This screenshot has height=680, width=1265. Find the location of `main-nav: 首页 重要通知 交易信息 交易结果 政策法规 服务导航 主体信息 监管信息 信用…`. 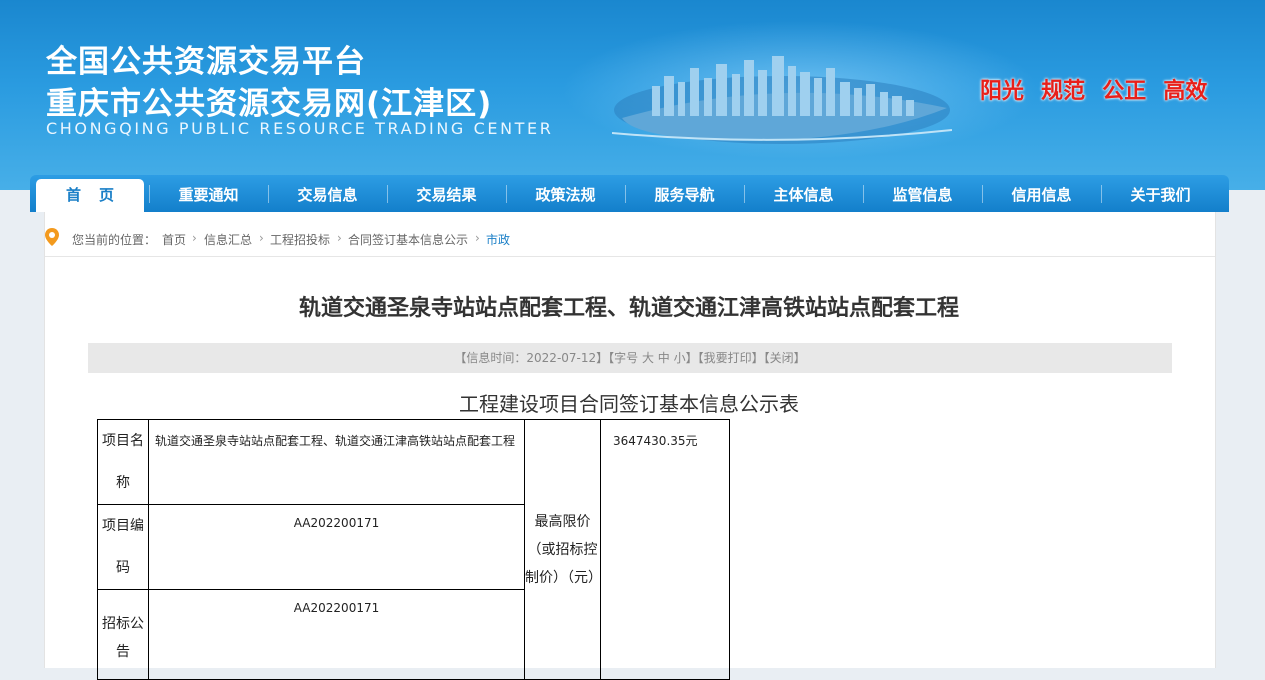

main-nav: 首页 重要通知 交易信息 交易结果 政策法规 服务导航 主体信息 监管信息 信用… is located at coordinates (629, 193).